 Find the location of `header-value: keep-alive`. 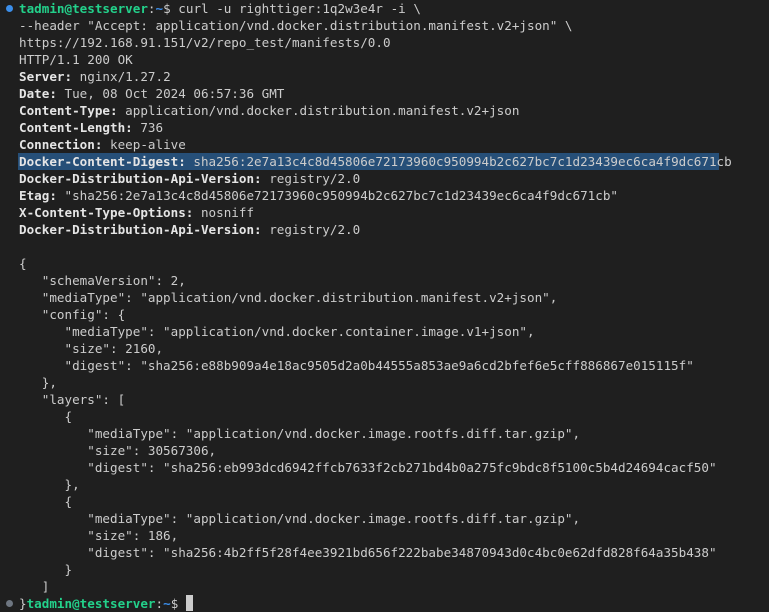

header-value: keep-alive is located at coordinates (144, 144).